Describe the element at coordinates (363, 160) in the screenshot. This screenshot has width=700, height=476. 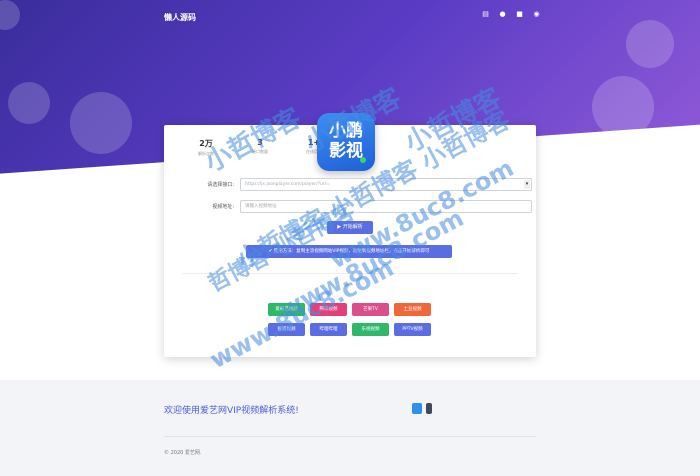
I see `logo-dot` at that location.